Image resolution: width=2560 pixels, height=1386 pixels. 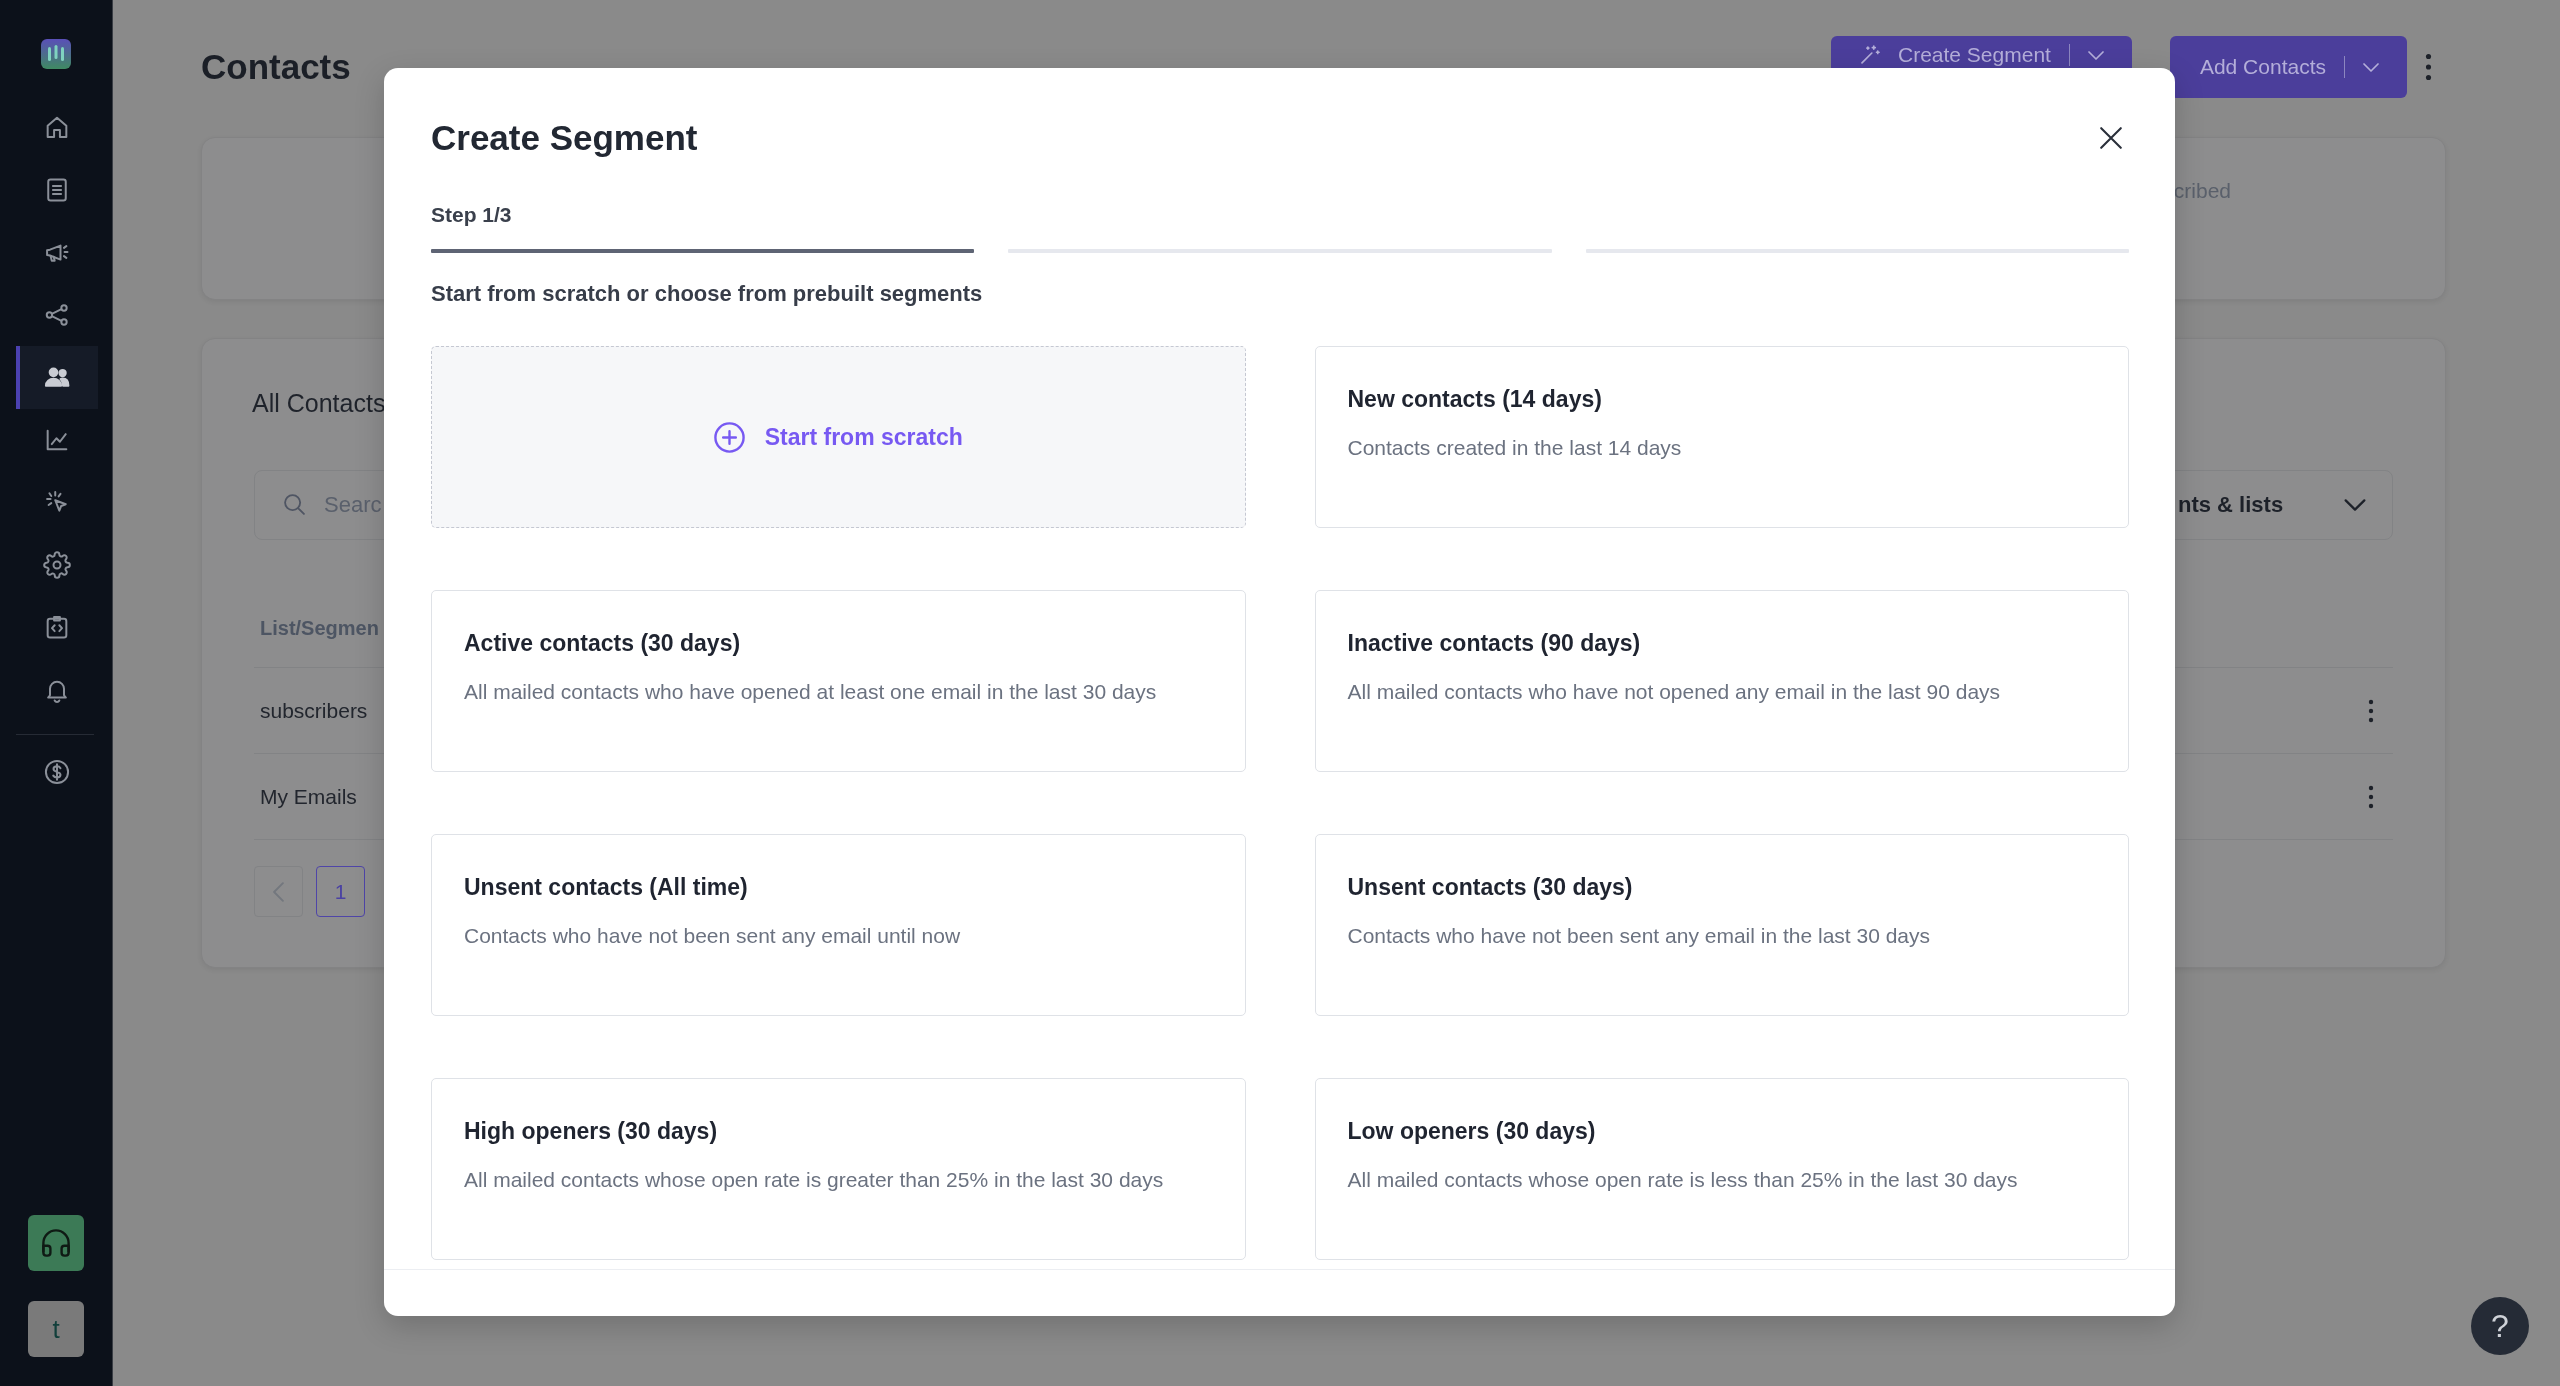 What do you see at coordinates (56, 54) in the screenshot?
I see `logo-icon` at bounding box center [56, 54].